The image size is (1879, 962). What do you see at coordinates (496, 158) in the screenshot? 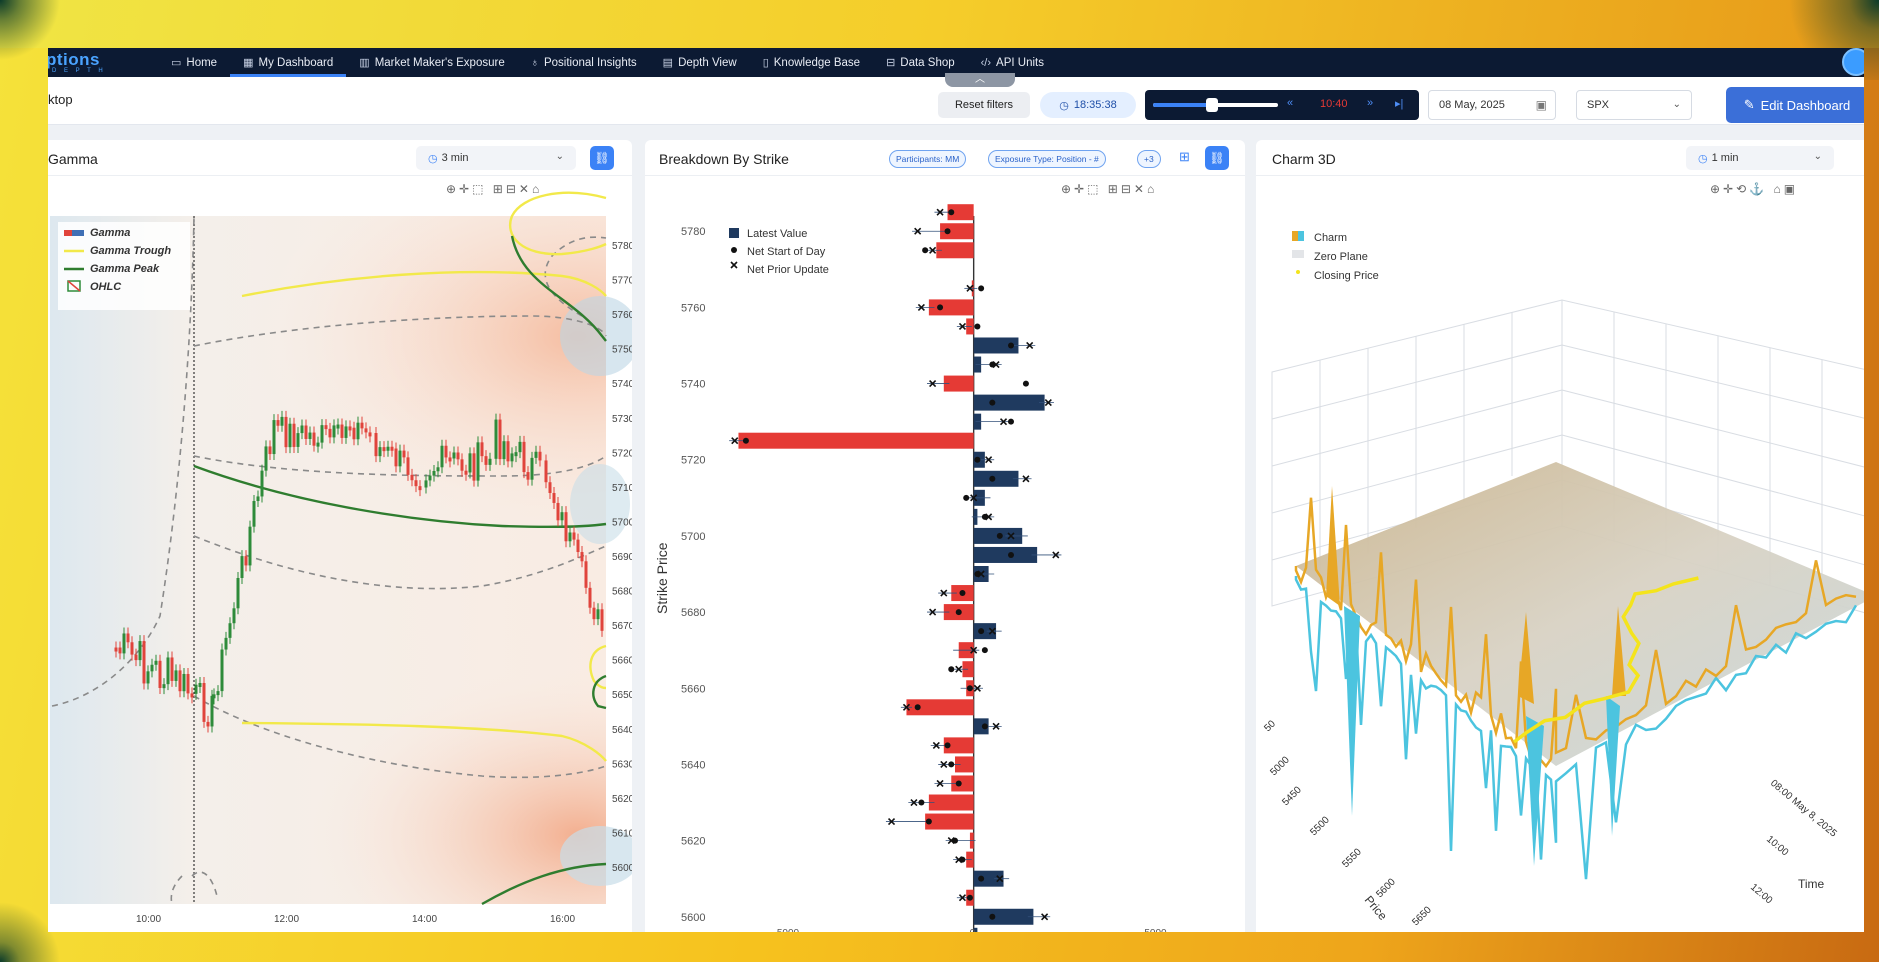
I see `interval-select: ◷ 3 min ⌄` at bounding box center [496, 158].